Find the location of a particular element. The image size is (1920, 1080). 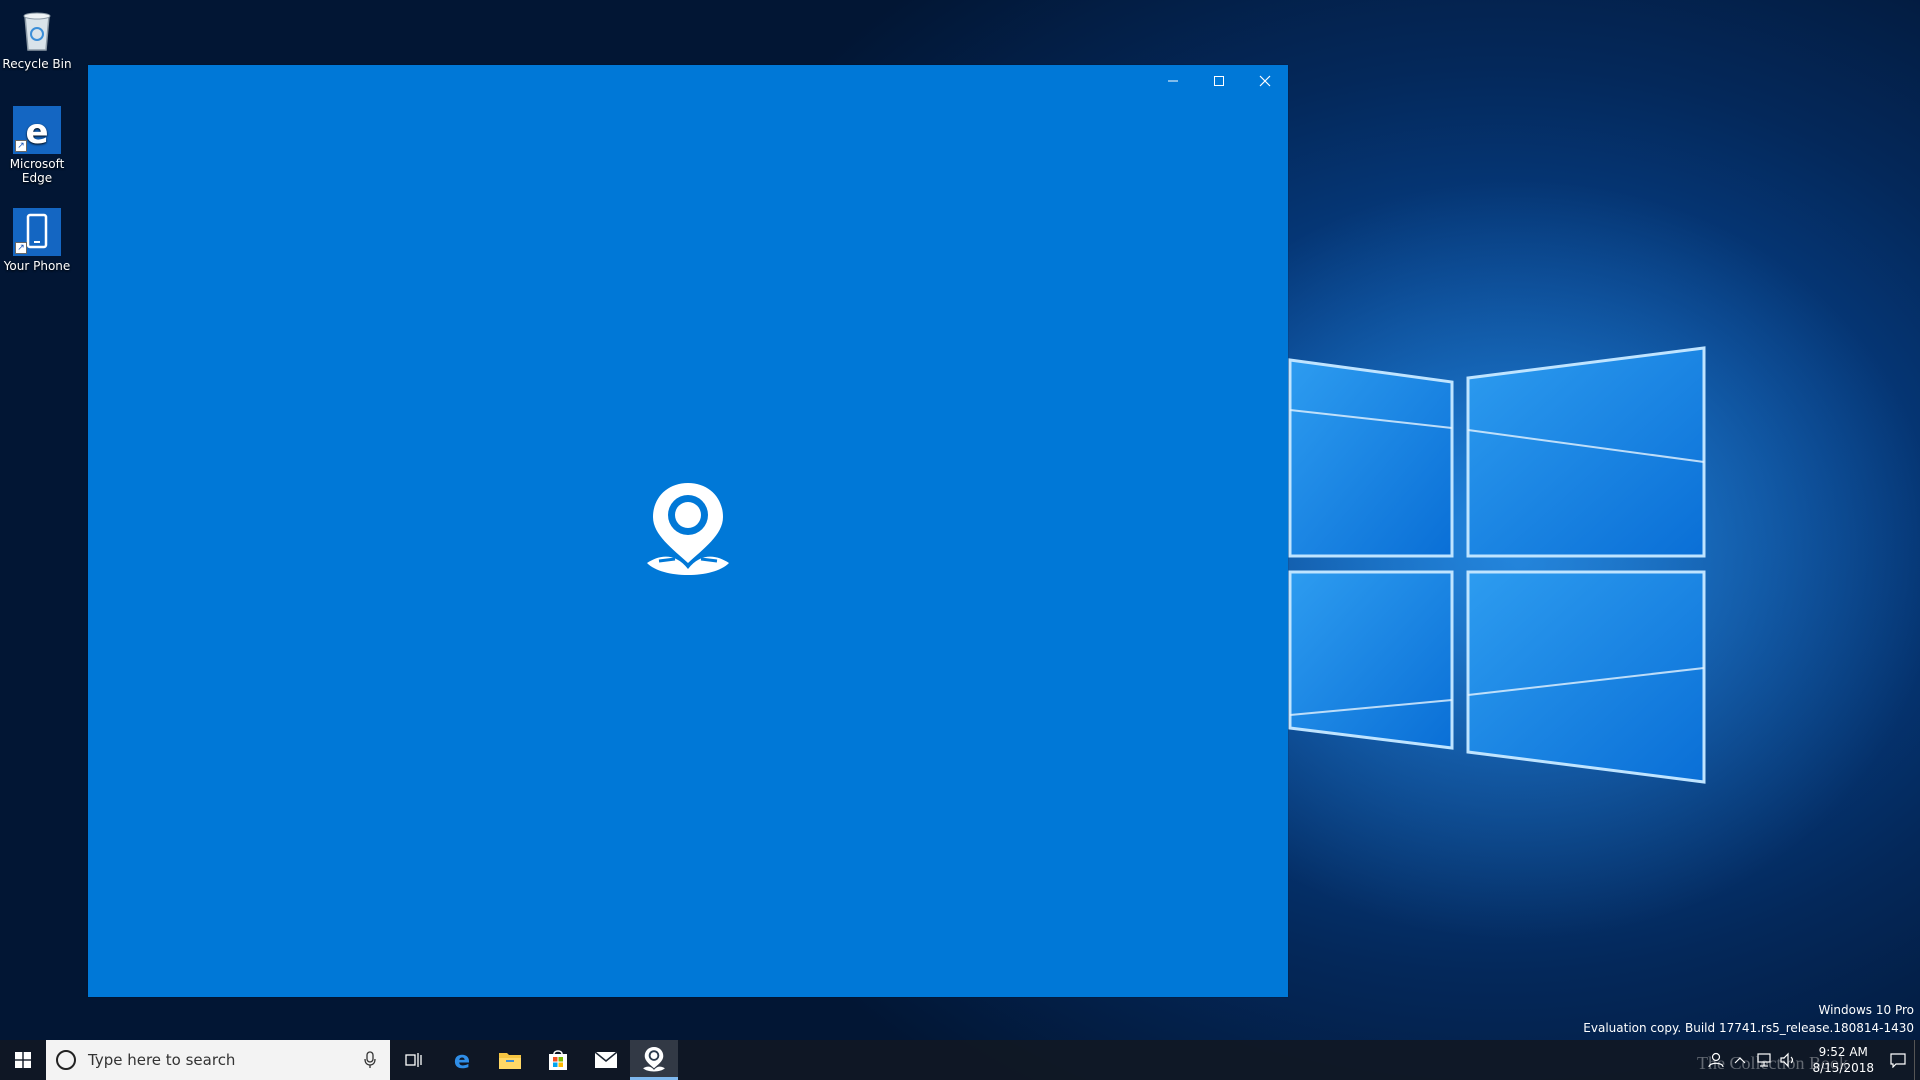

close-button is located at coordinates (1265, 81).